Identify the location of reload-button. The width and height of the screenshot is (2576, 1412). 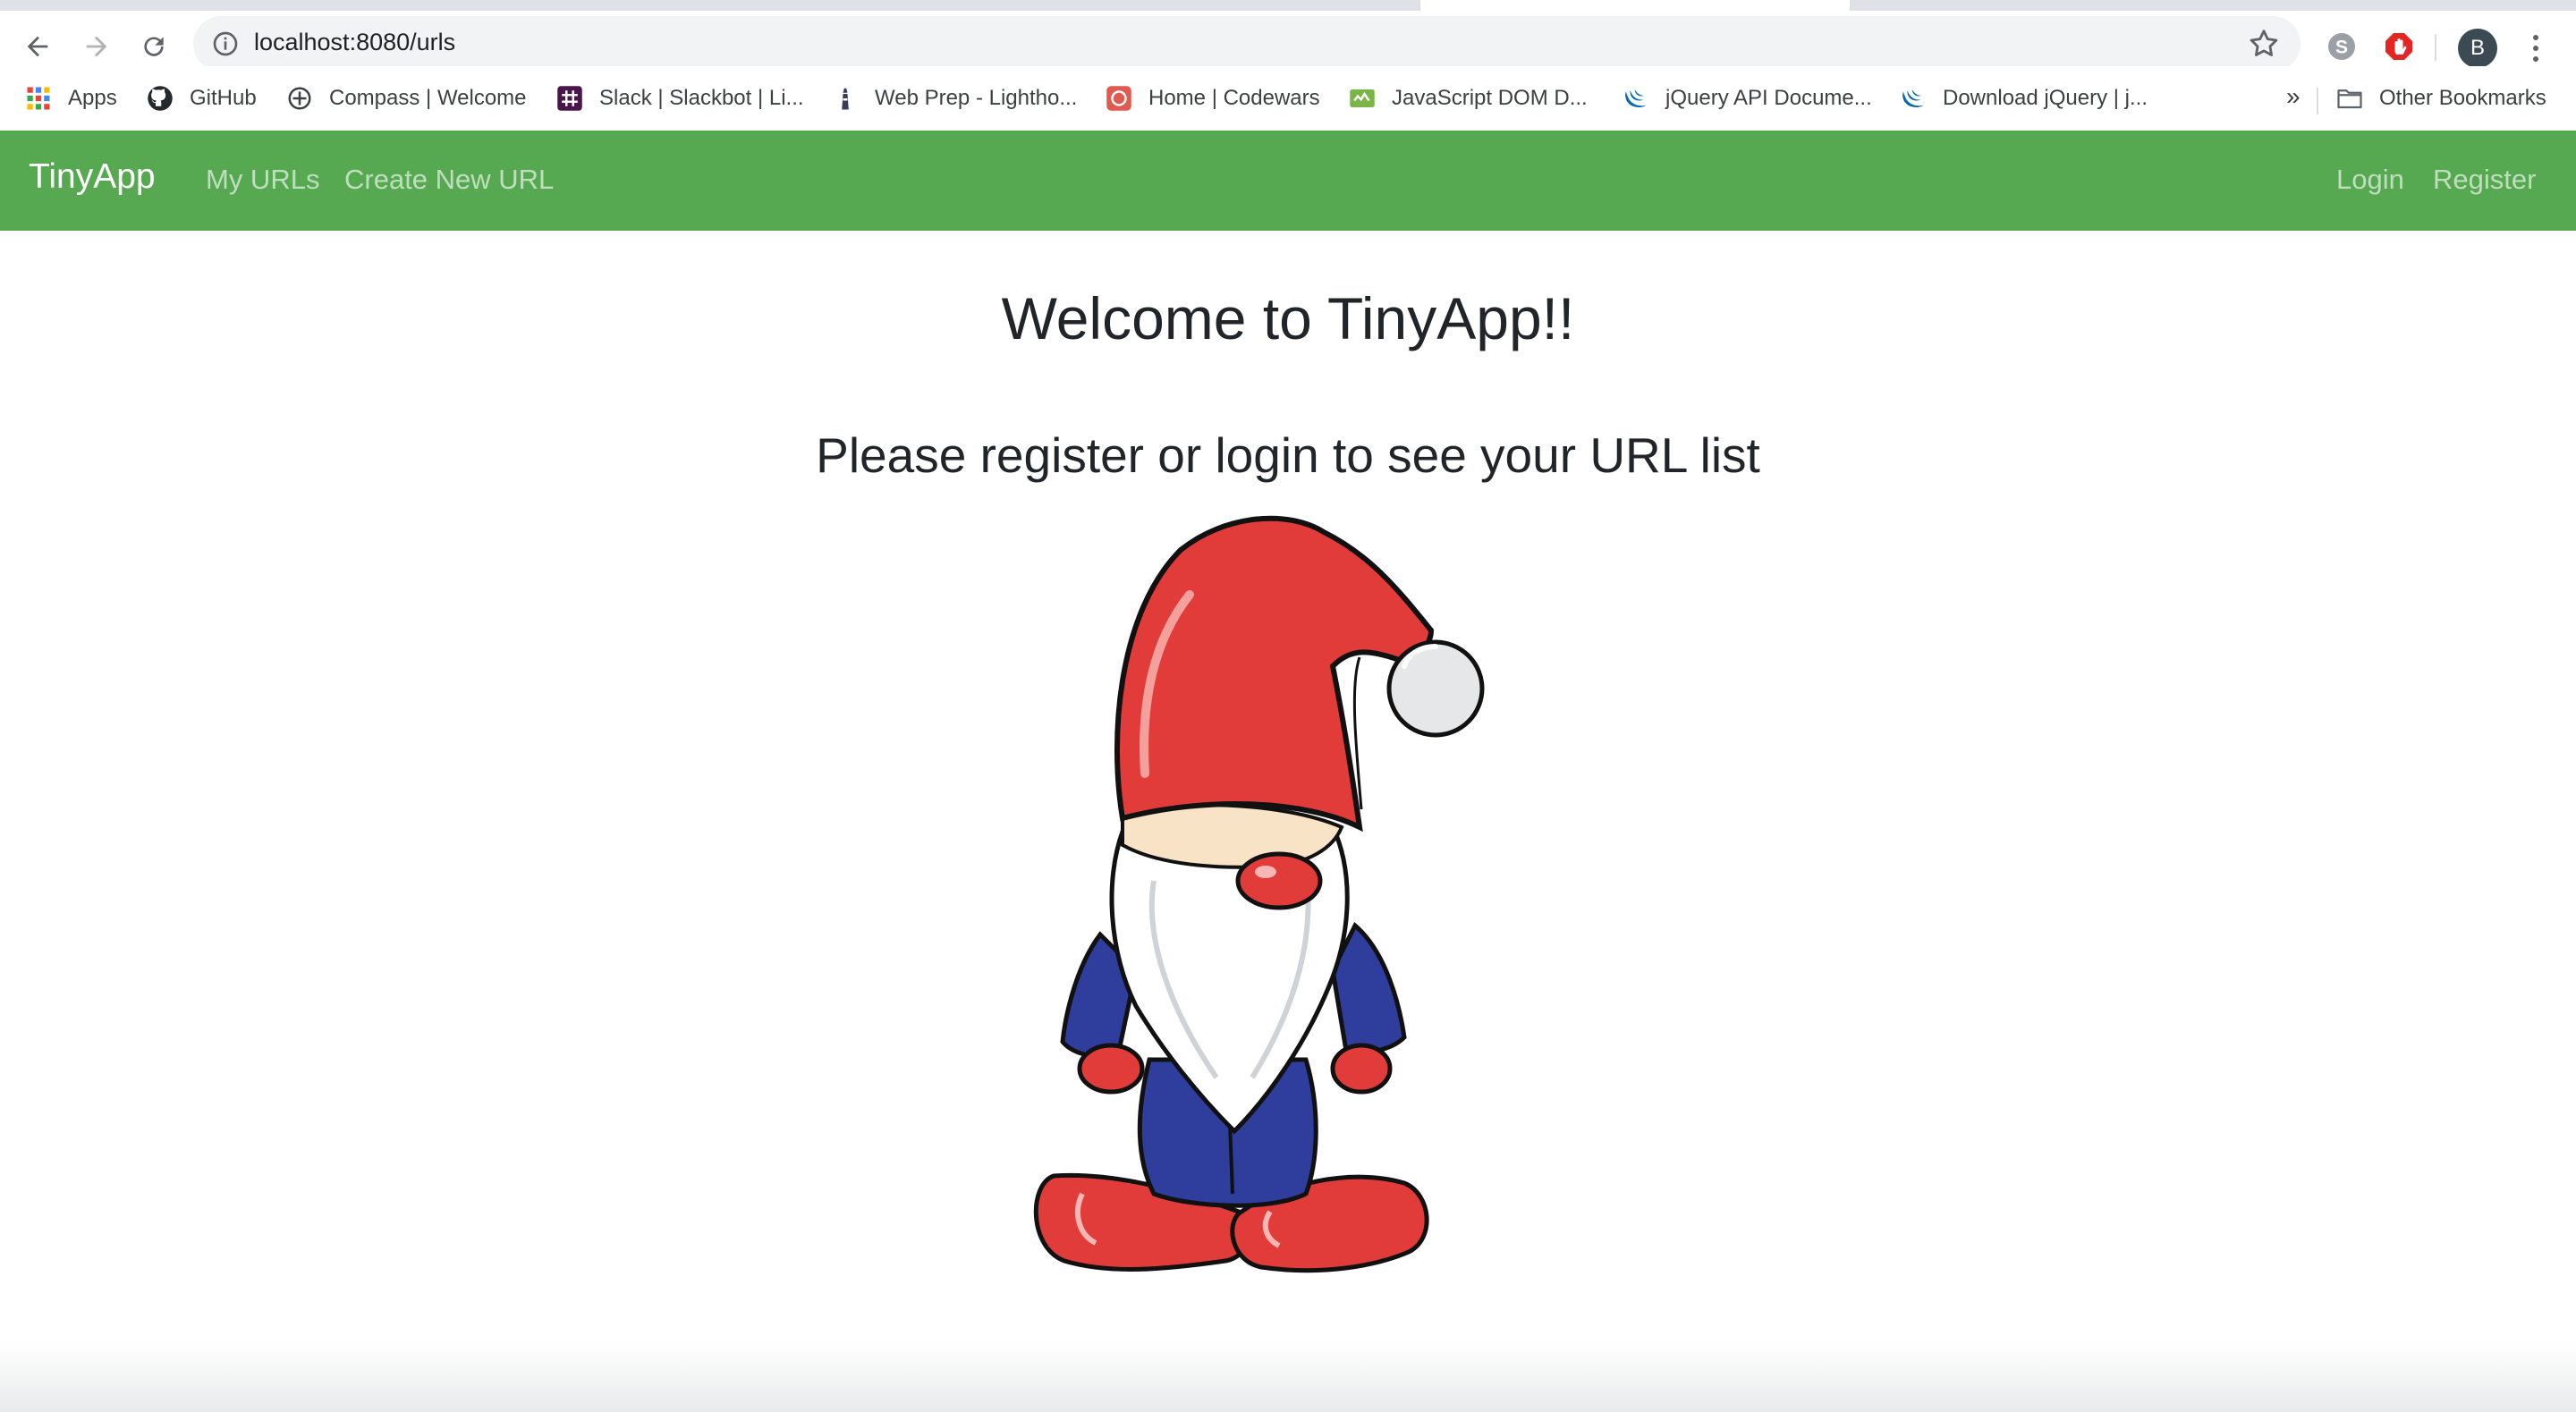
(154, 46).